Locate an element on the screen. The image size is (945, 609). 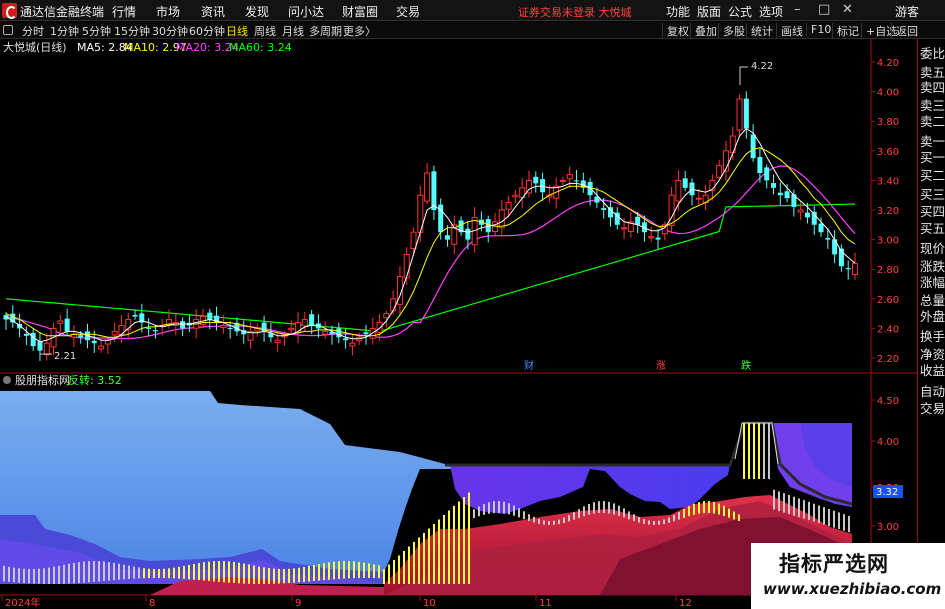
price-tick-label: 3.80 is located at coordinates (888, 122).